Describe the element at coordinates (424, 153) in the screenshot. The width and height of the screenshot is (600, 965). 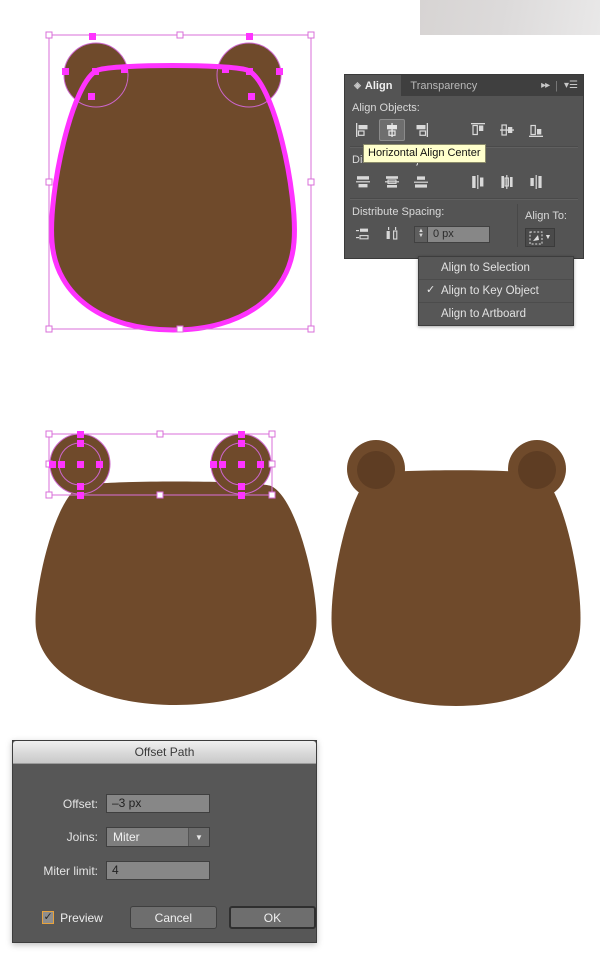
I see `tooltip-horizontal-align-center: Horizontal Align Center` at that location.